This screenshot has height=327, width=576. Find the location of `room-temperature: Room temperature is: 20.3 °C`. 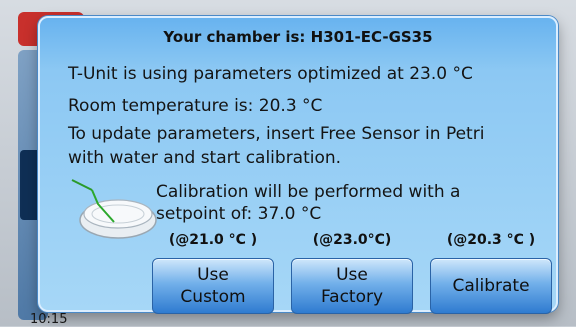

room-temperature: Room temperature is: 20.3 °C is located at coordinates (195, 106).